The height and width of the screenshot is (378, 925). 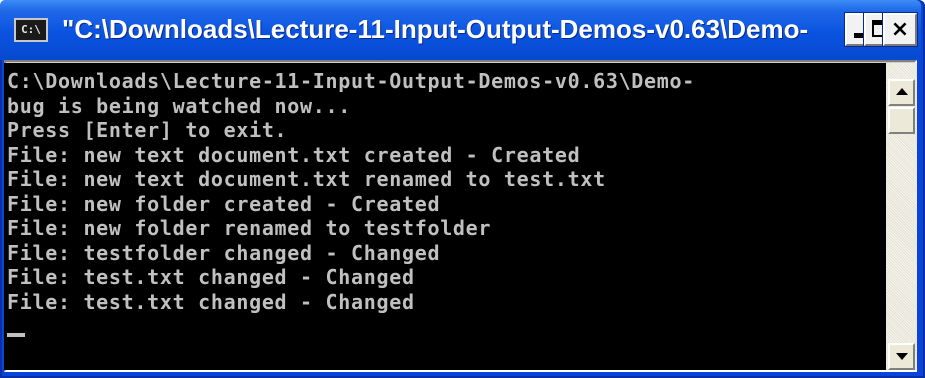 I want to click on close-button: ×, so click(x=900, y=29).